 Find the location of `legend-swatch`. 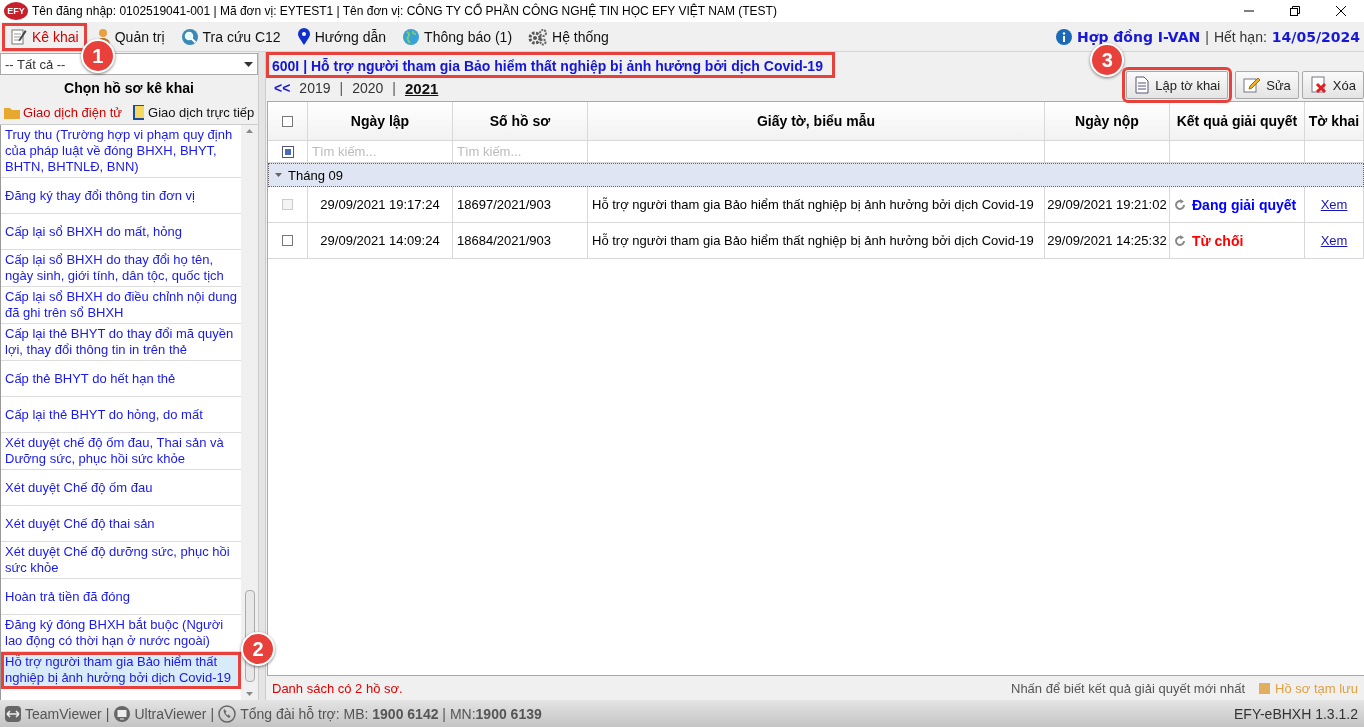

legend-swatch is located at coordinates (1264, 688).